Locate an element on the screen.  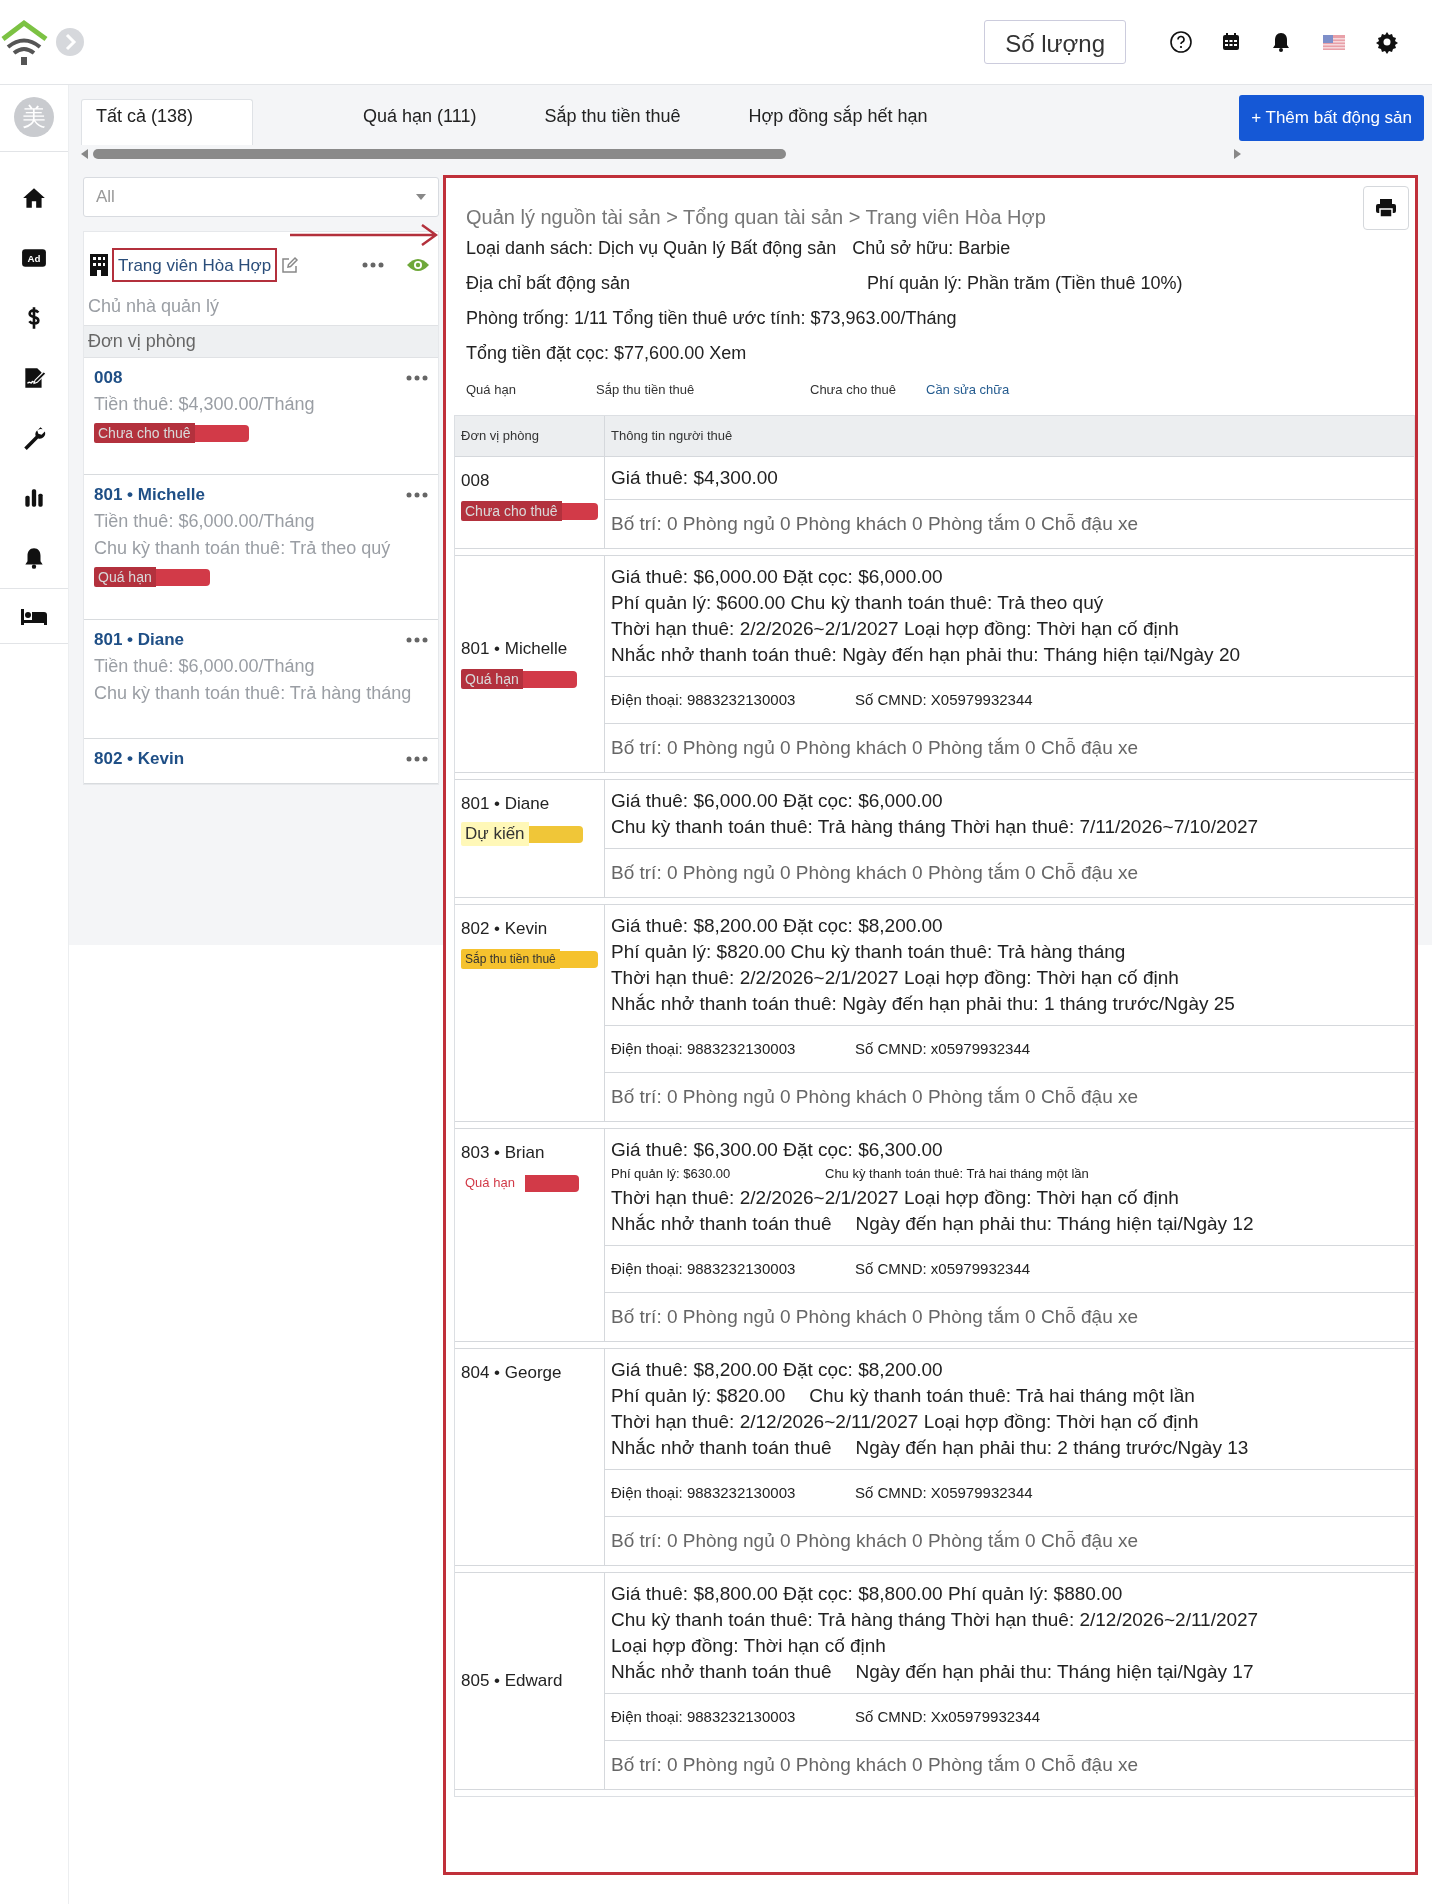
tenant-info: Ngày đến hạn phải thu: 2 tháng trước/Ngày 13 is located at coordinates (1052, 1448).